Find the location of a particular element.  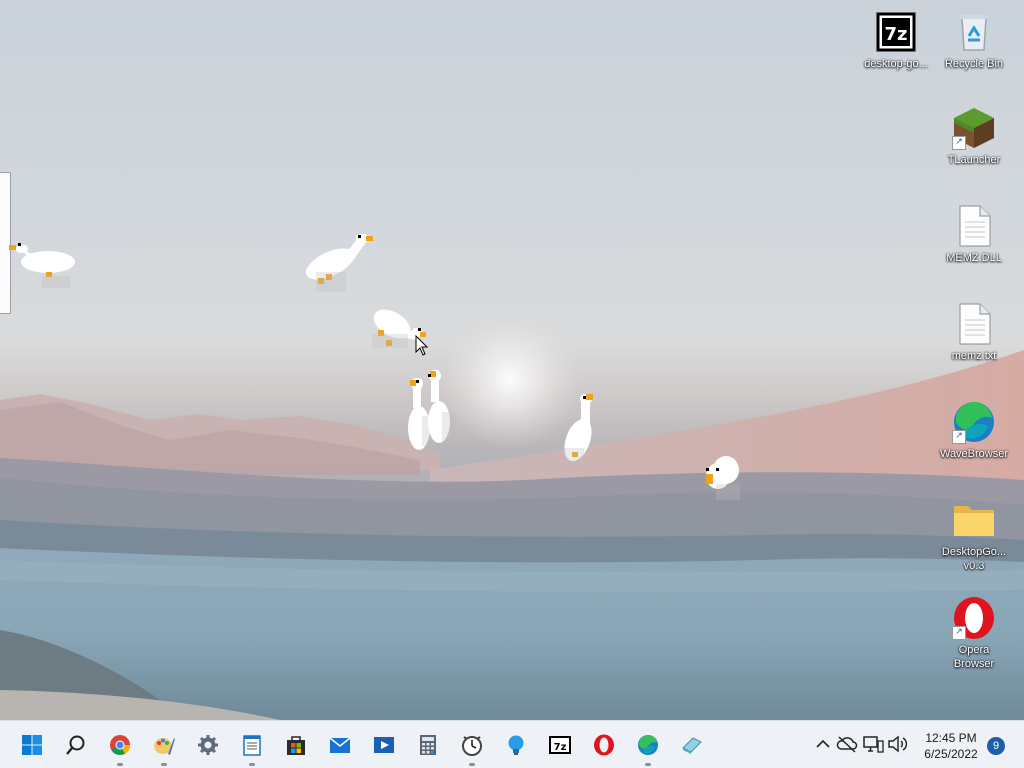

taskbar: 7z 12:45 PM 6/25/2022 9 is located at coordinates (512, 744).